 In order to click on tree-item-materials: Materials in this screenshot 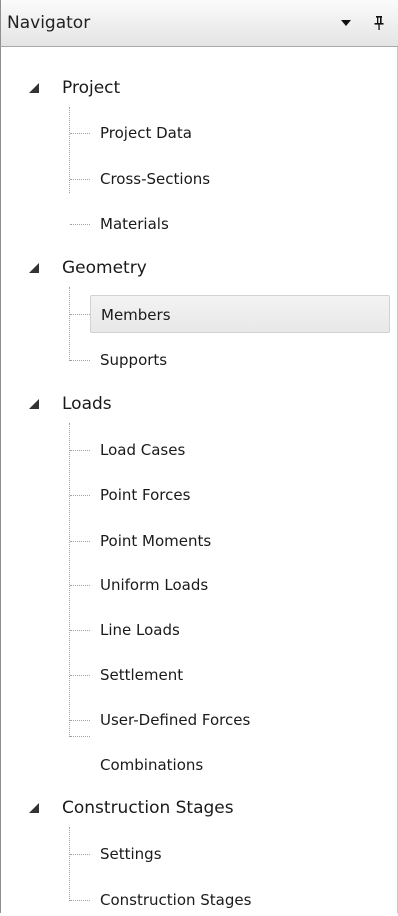, I will do `click(240, 224)`.